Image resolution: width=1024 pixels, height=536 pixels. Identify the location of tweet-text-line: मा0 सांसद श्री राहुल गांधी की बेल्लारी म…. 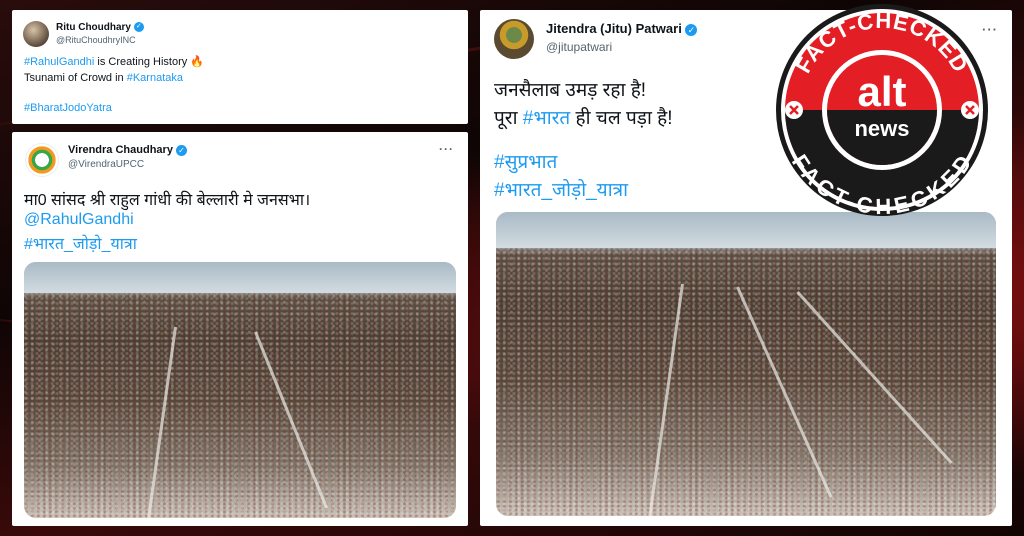
(167, 200).